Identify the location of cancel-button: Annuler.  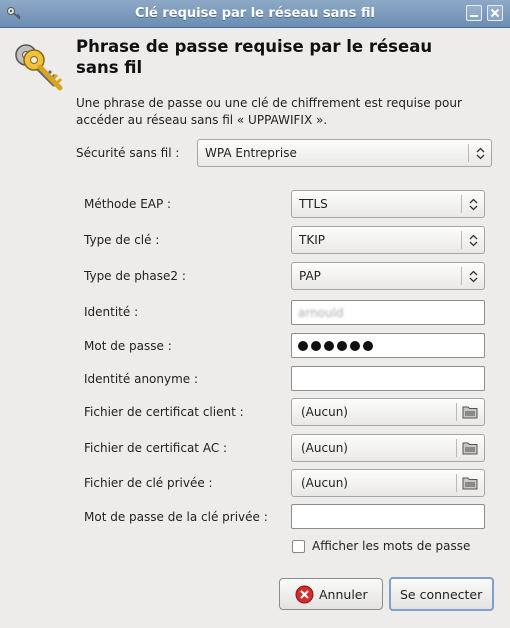
(331, 594).